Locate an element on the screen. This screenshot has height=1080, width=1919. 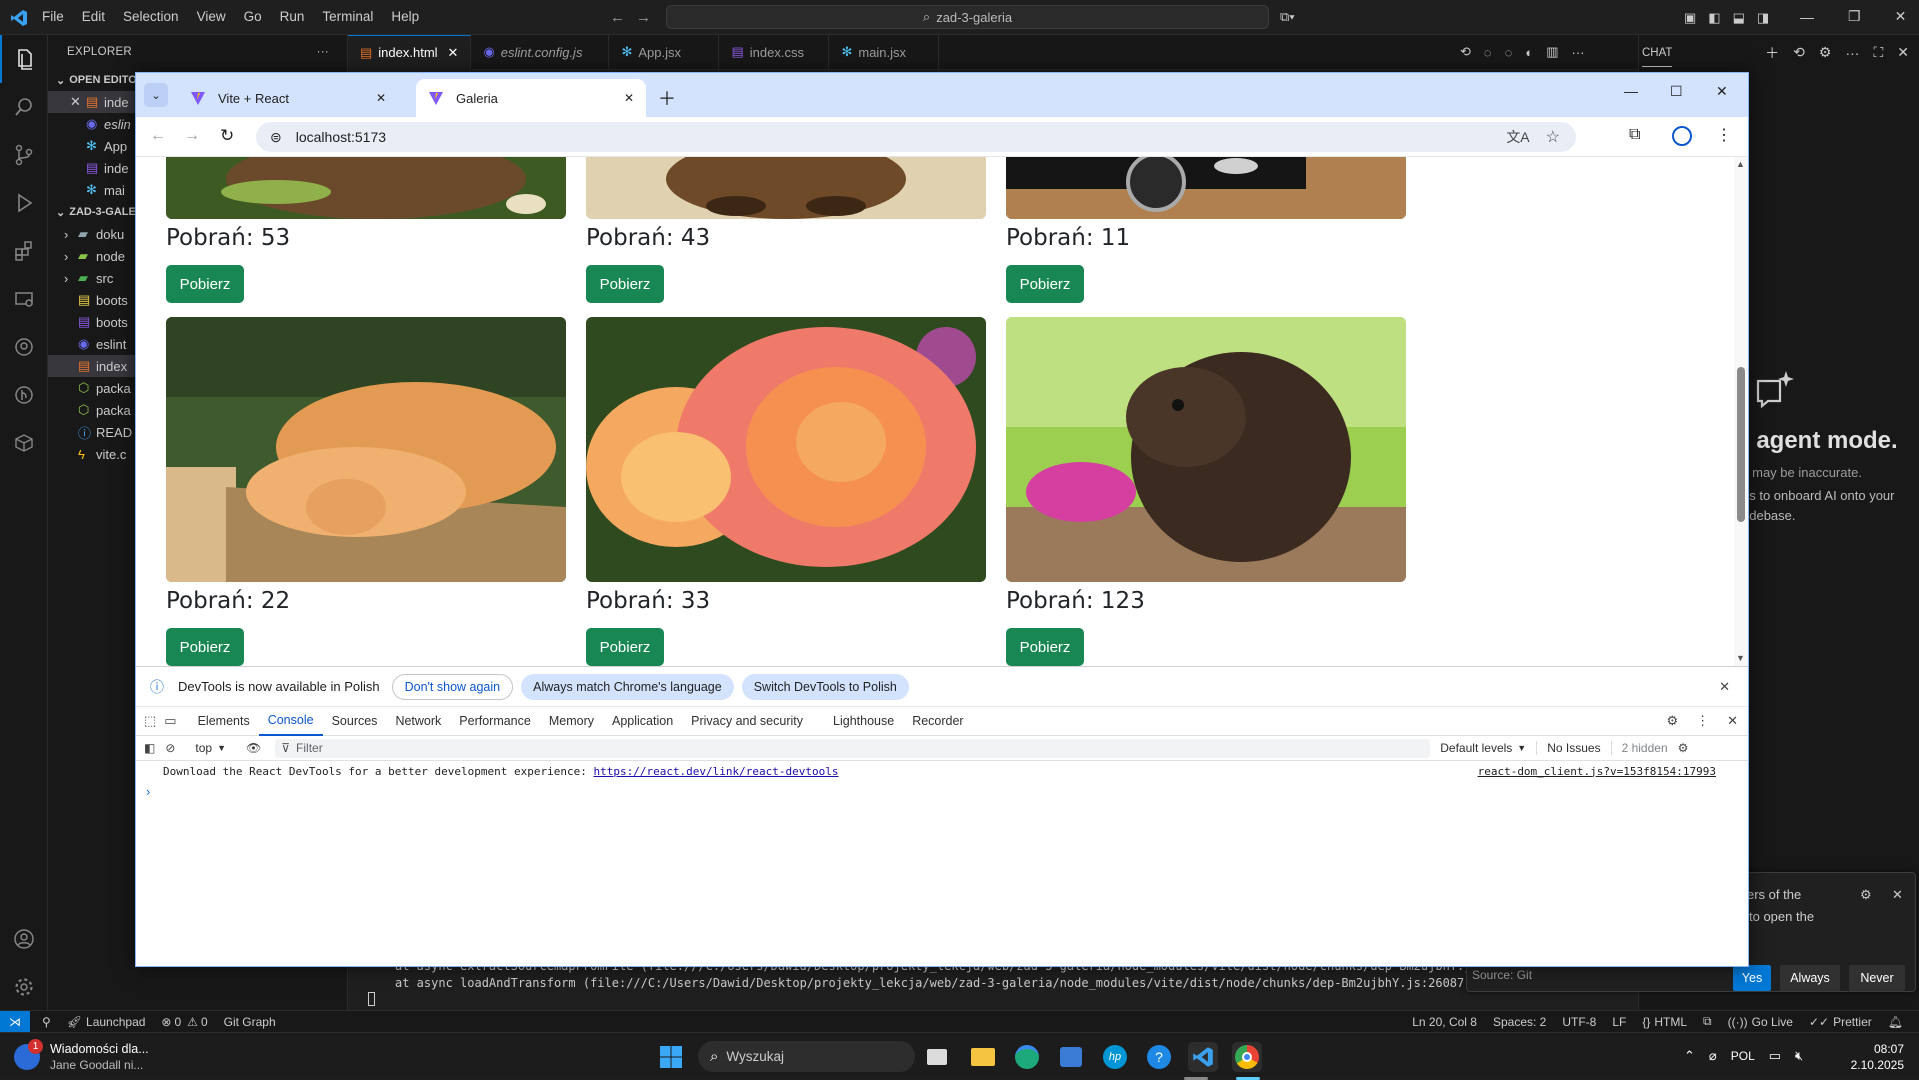
menu-file: File is located at coordinates (53, 16).